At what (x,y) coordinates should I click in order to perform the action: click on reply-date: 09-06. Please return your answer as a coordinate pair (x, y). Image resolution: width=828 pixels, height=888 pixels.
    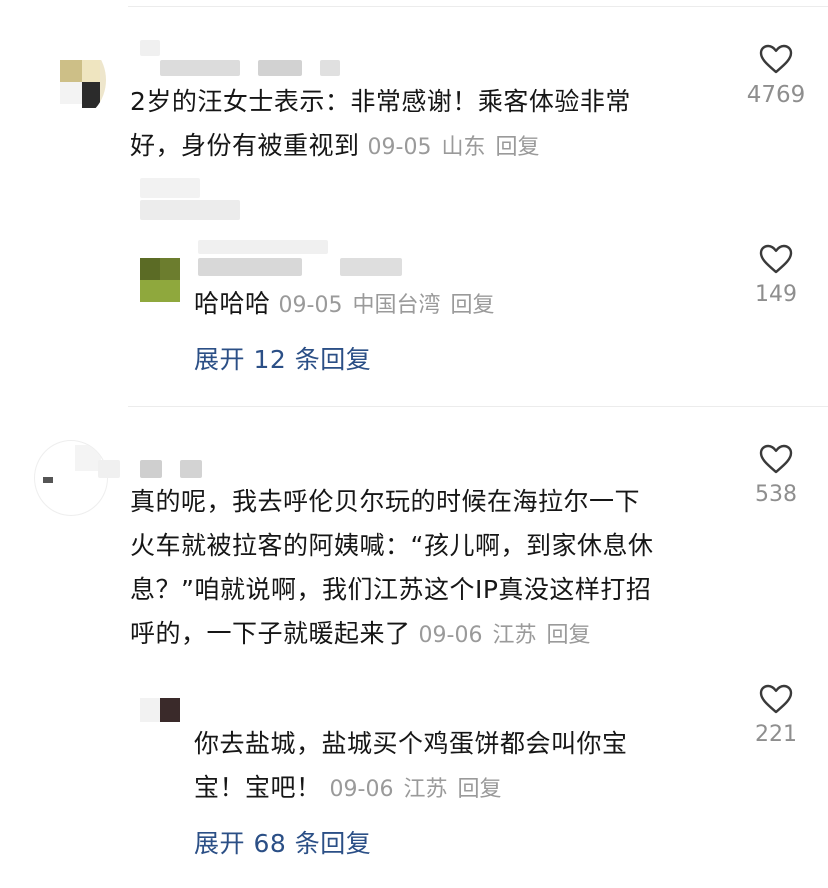
    Looking at the image, I should click on (361, 789).